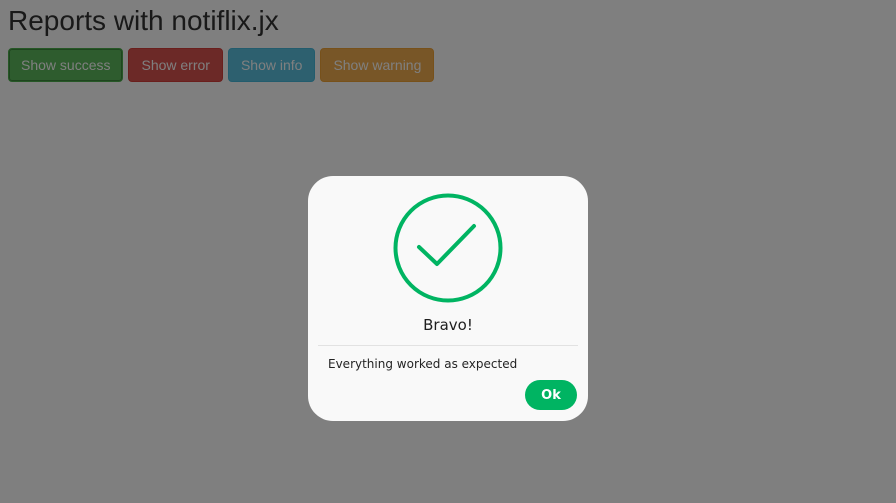 The width and height of the screenshot is (896, 503). I want to click on report-divider, so click(448, 345).